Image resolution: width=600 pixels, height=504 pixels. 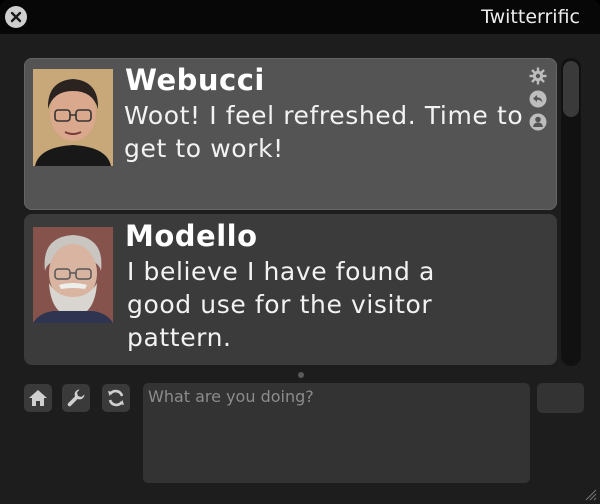 I want to click on close-button, so click(x=16, y=17).